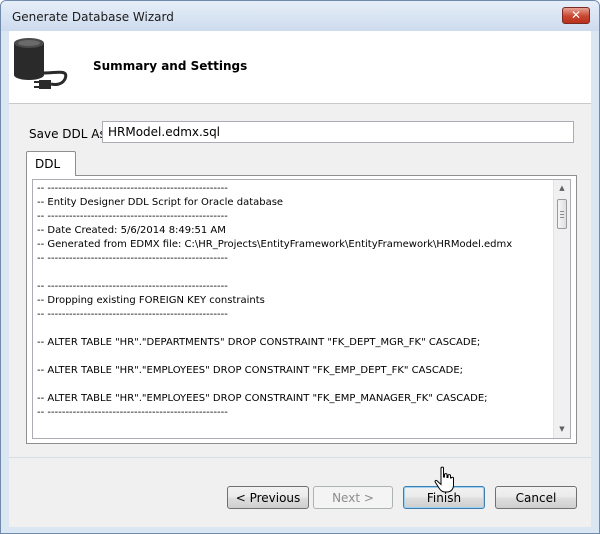  What do you see at coordinates (131, 230) in the screenshot?
I see `ddl-line: -- Date Created: 5/6/2014 8:49:51 AM` at bounding box center [131, 230].